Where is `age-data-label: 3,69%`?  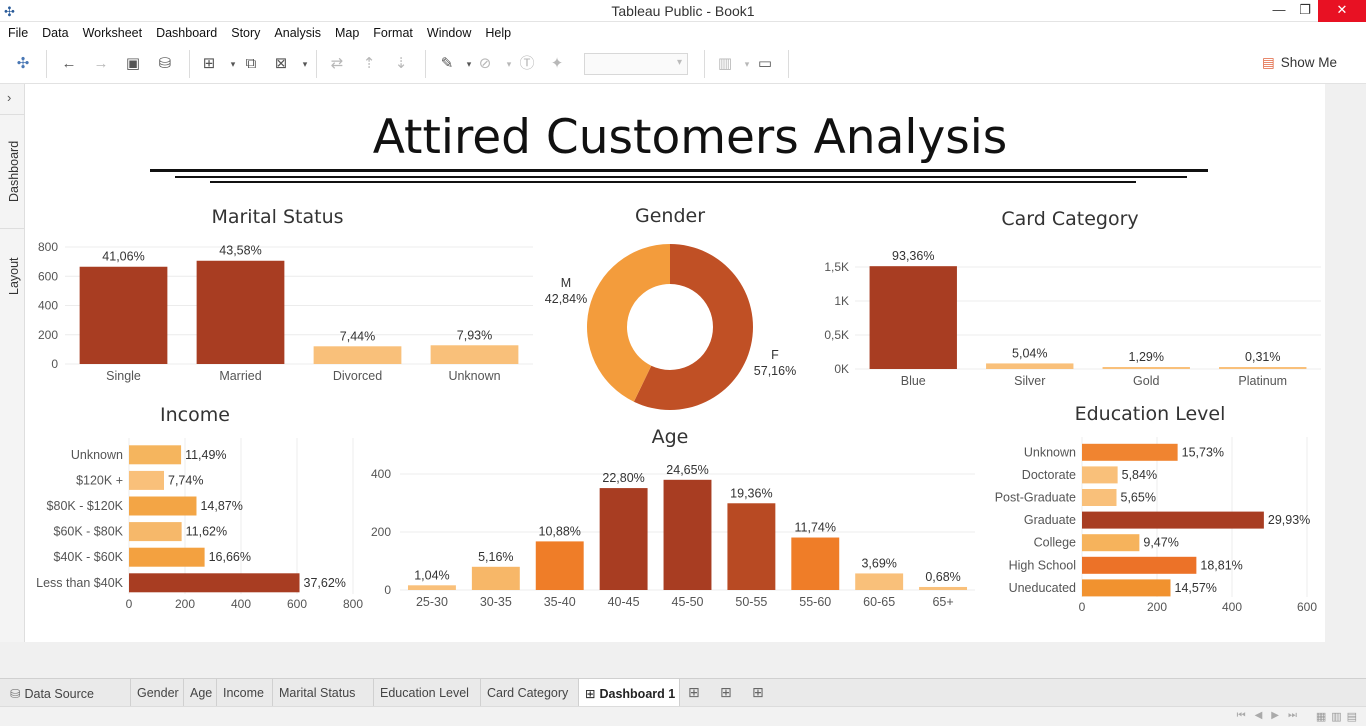
age-data-label: 3,69% is located at coordinates (878, 563).